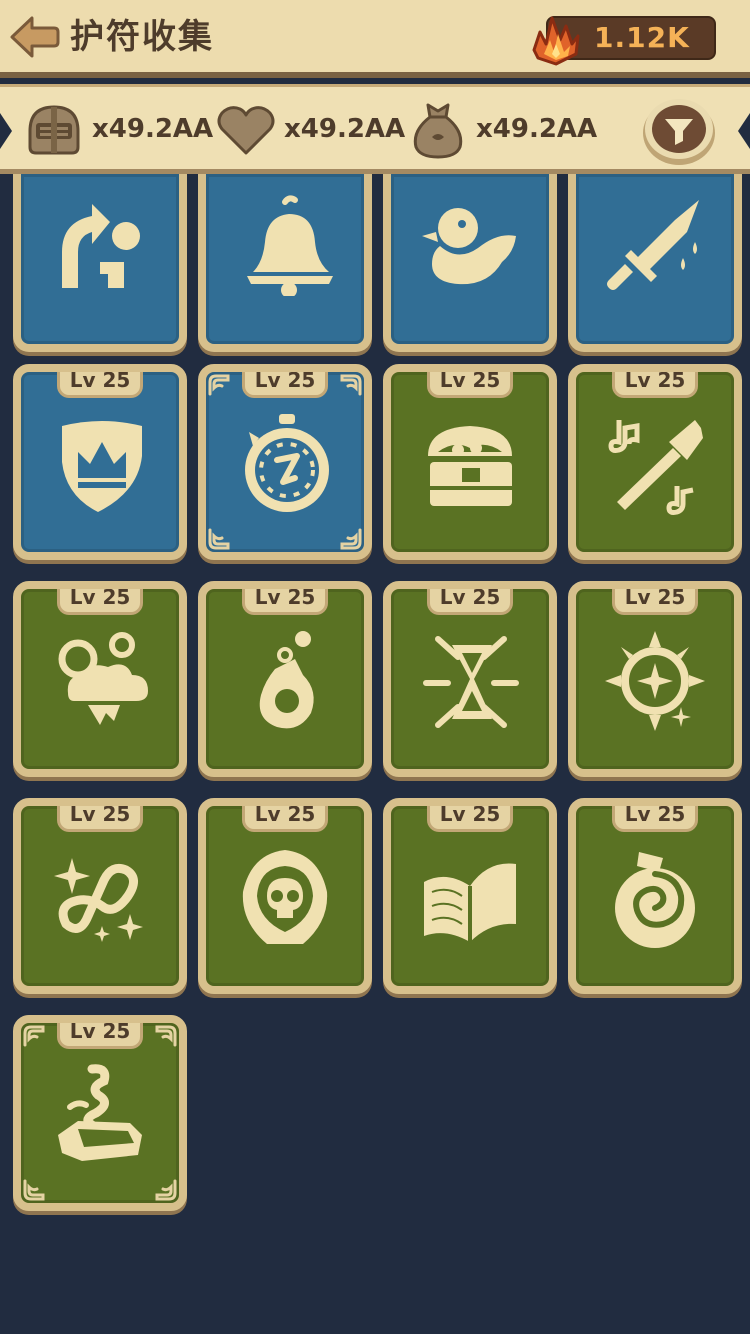 Image resolution: width=750 pixels, height=1334 pixels. Describe the element at coordinates (246, 130) in the screenshot. I see `heart-icon` at that location.